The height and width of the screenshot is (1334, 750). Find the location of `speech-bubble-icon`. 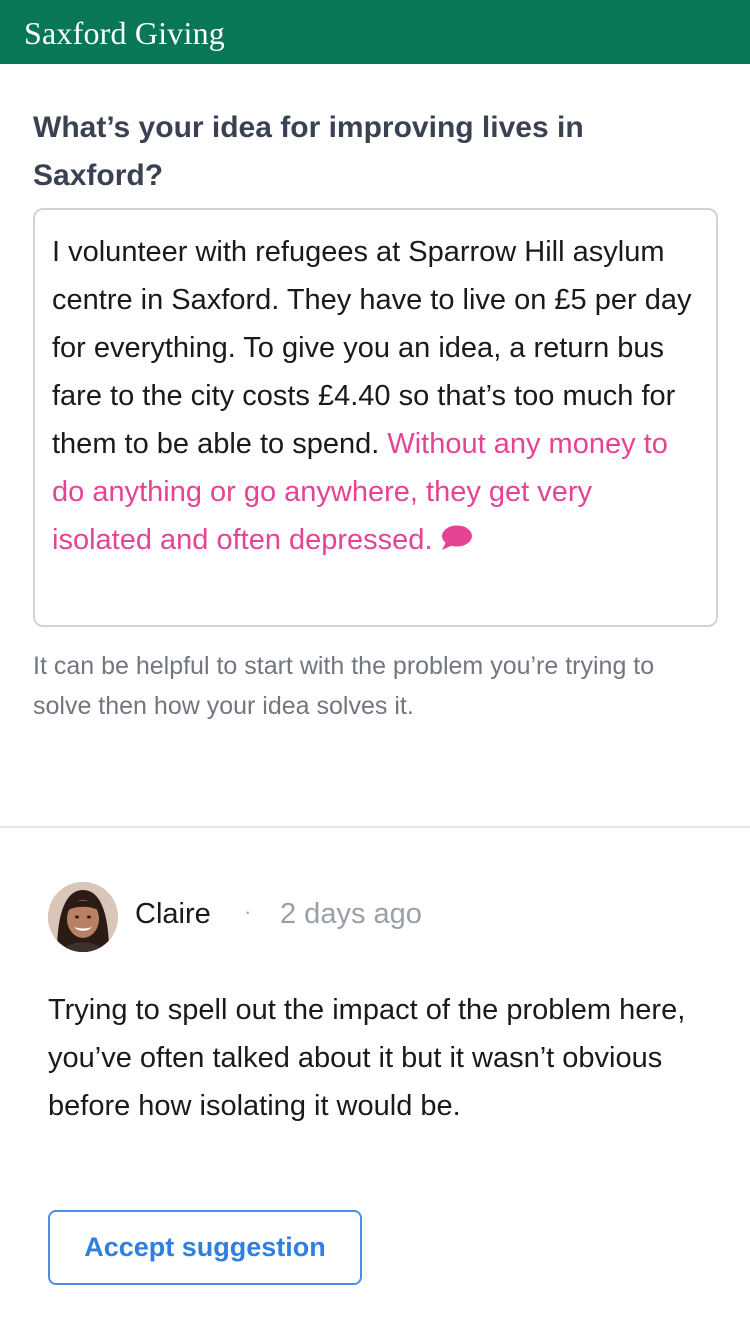

speech-bubble-icon is located at coordinates (456, 542).